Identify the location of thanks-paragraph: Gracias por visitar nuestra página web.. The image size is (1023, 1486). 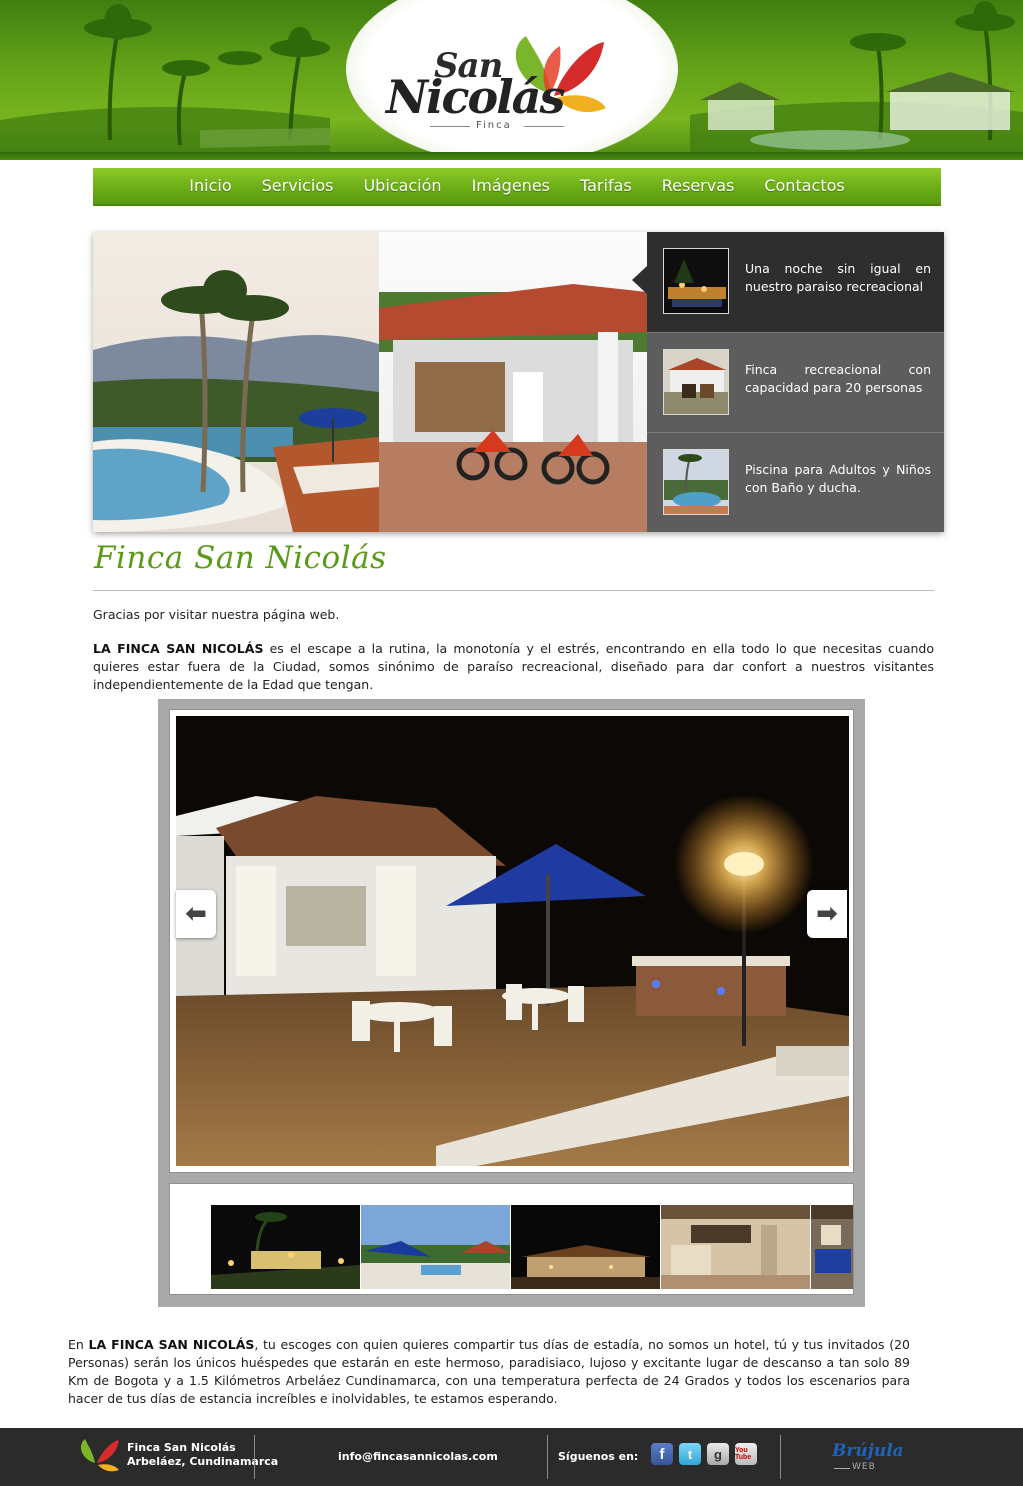
(216, 614).